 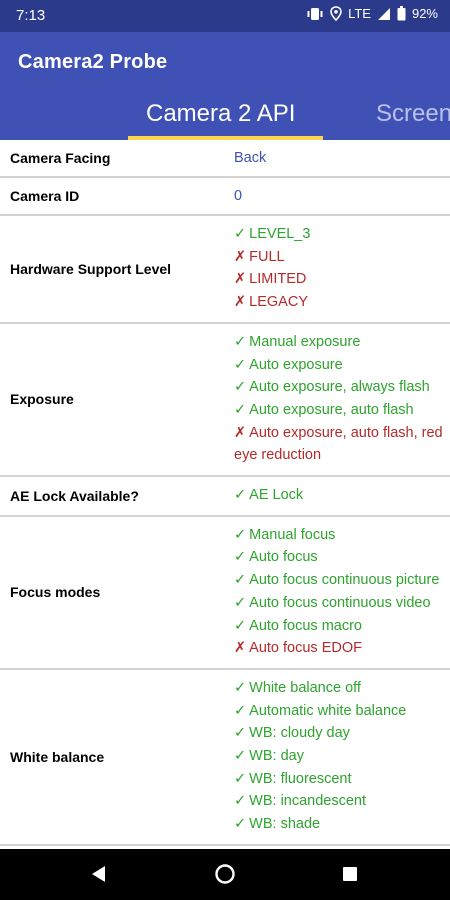 What do you see at coordinates (299, 733) in the screenshot?
I see `item-text: WB: cloudy day` at bounding box center [299, 733].